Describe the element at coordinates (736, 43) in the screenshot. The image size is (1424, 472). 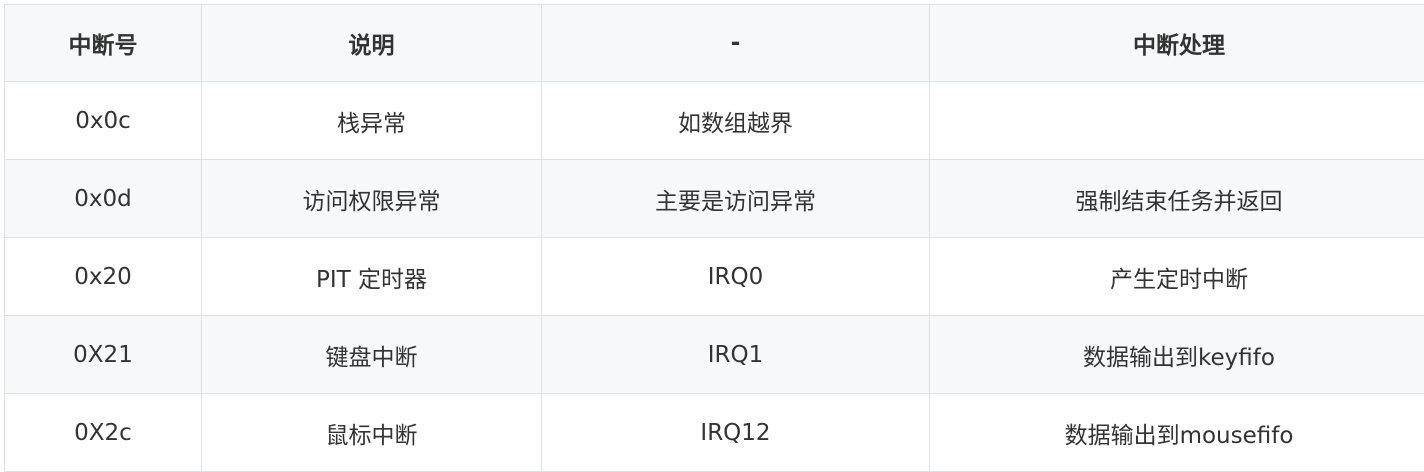
I see `column-header-dash: -` at that location.